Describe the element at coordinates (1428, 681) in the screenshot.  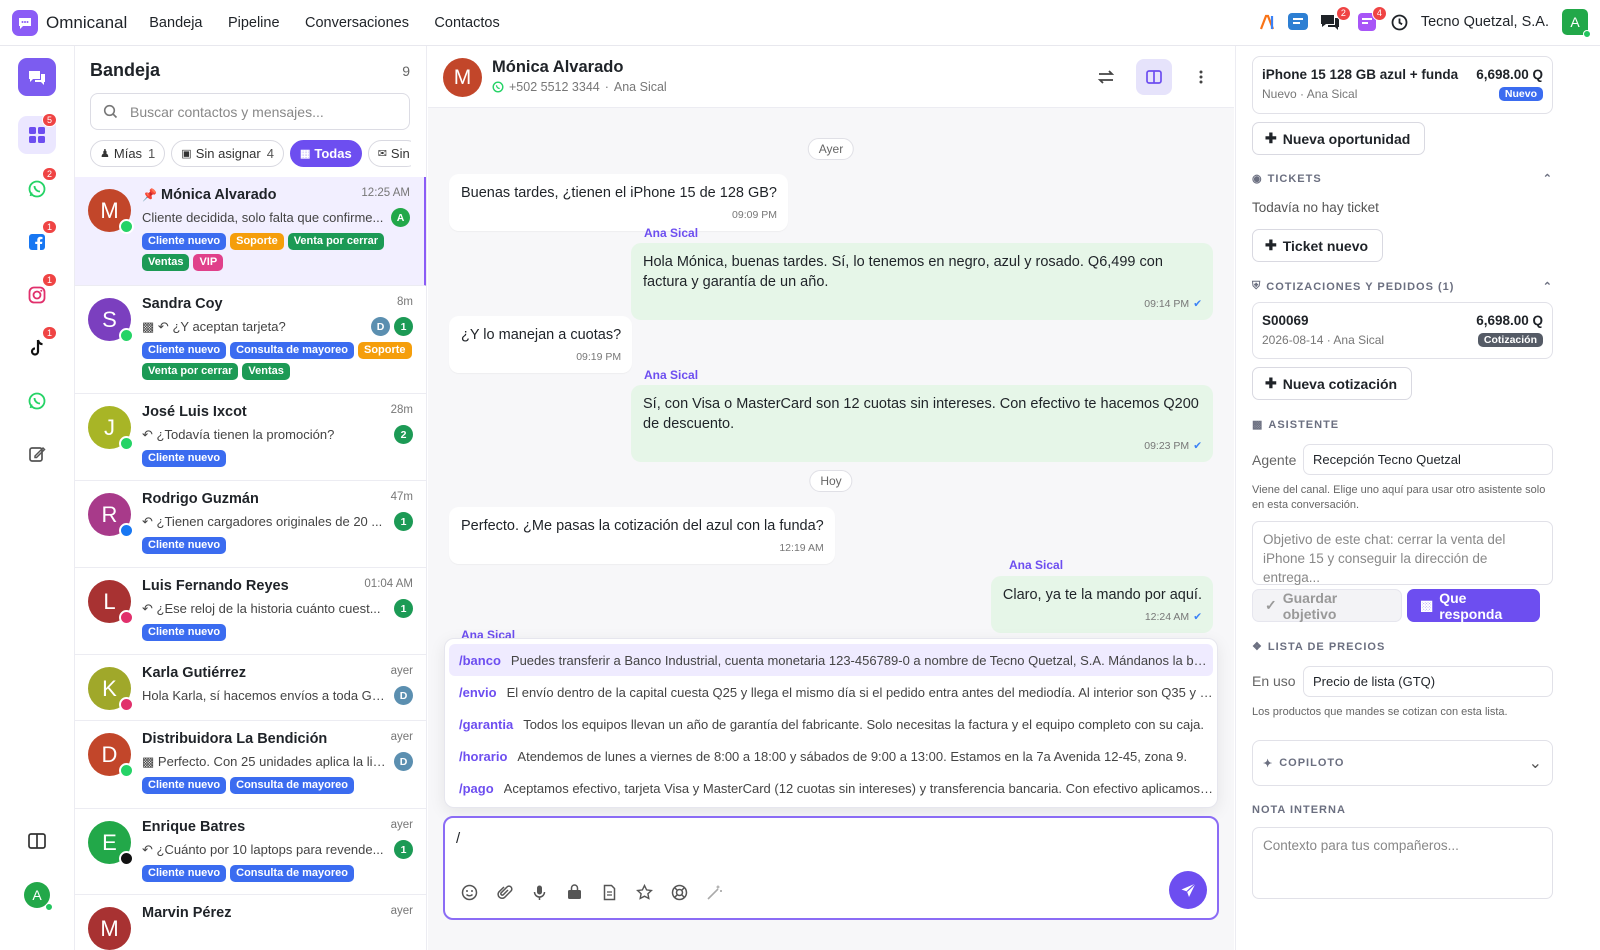
I see `pricelist-select: Precio de lista (GTQ)` at that location.